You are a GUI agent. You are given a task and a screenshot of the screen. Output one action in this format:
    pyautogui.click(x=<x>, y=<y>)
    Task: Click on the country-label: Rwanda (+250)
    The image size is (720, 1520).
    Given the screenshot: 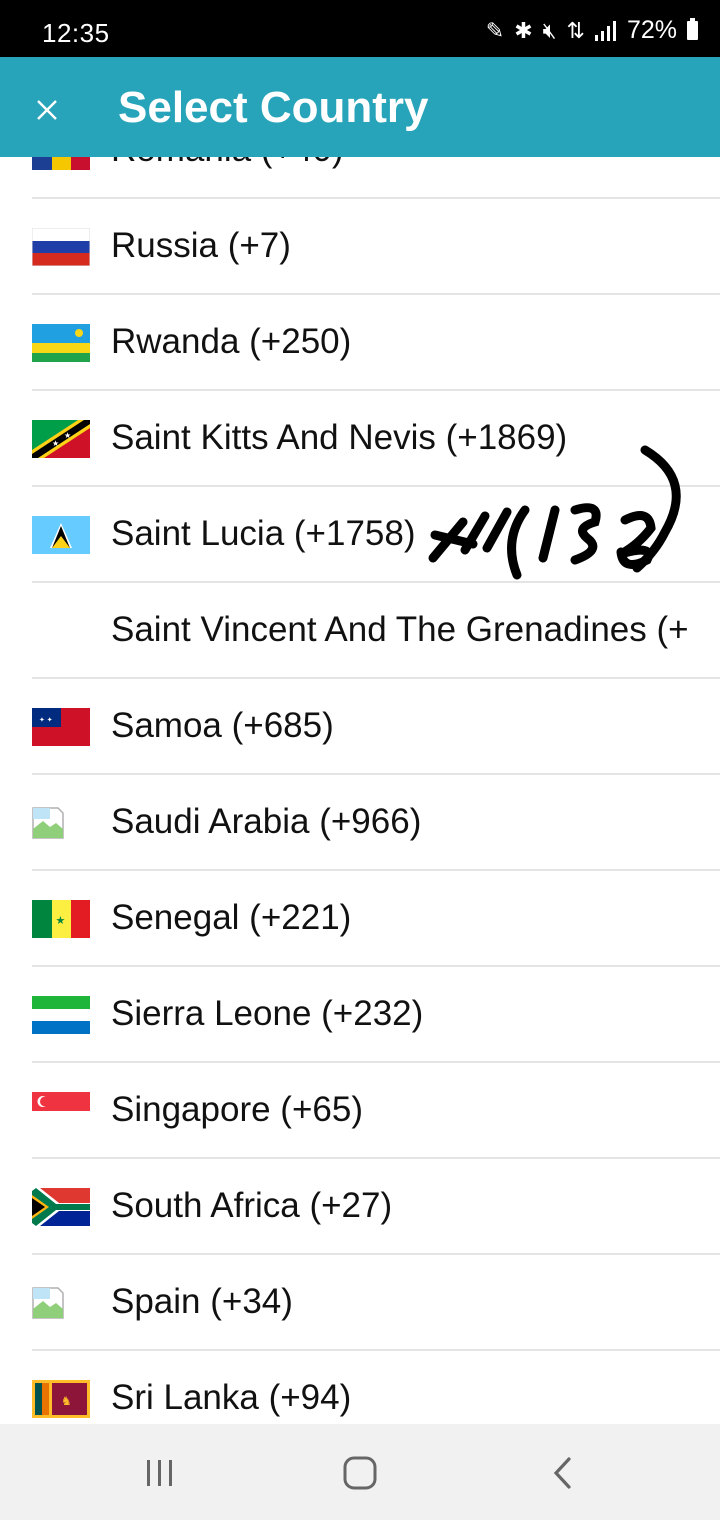 What is the action you would take?
    pyautogui.click(x=231, y=341)
    